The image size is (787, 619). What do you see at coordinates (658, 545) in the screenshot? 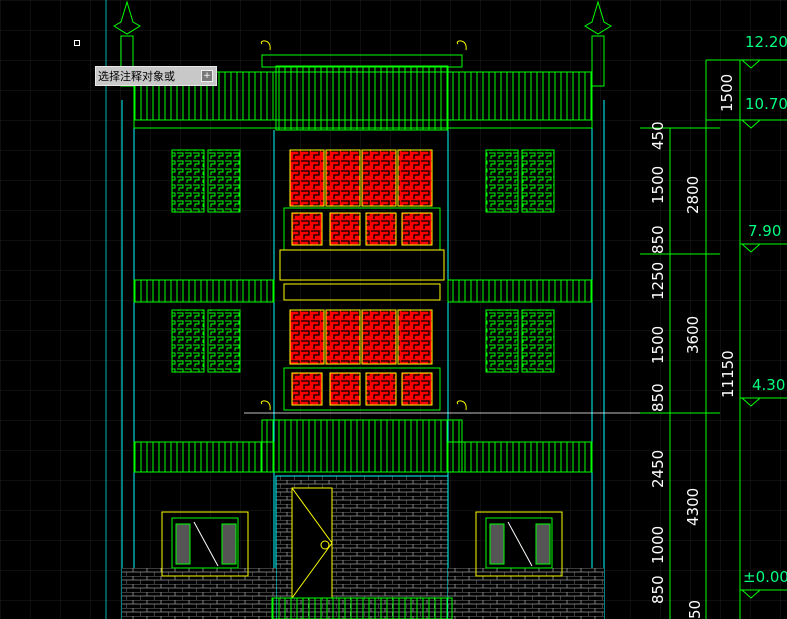
I see `dim-label: 1000` at bounding box center [658, 545].